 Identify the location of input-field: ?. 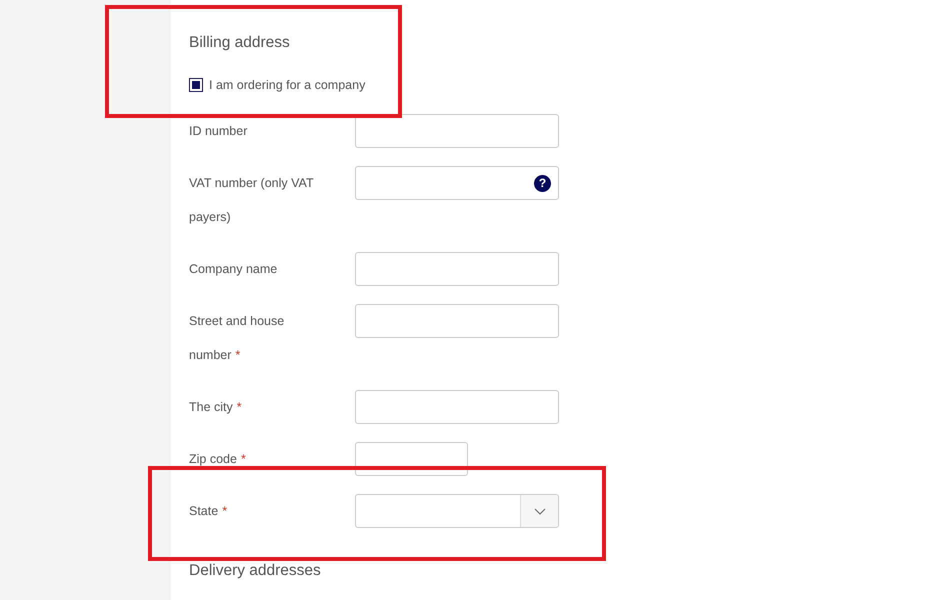
(457, 183).